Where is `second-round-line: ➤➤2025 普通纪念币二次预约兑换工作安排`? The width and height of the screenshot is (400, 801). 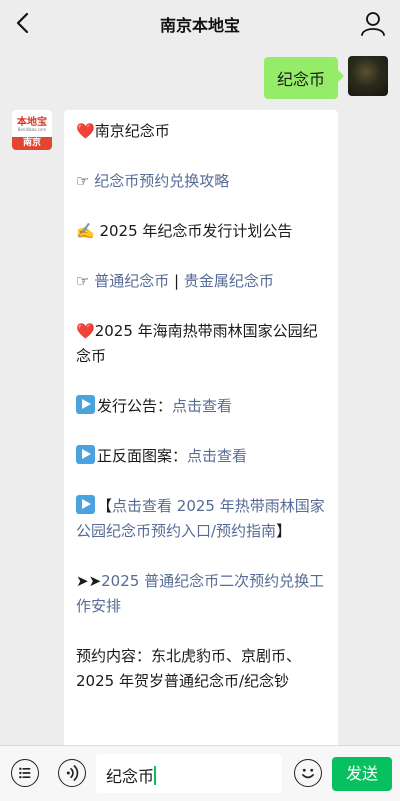
second-round-line: ➤➤2025 普通纪念币二次预约兑换工作安排 is located at coordinates (201, 594).